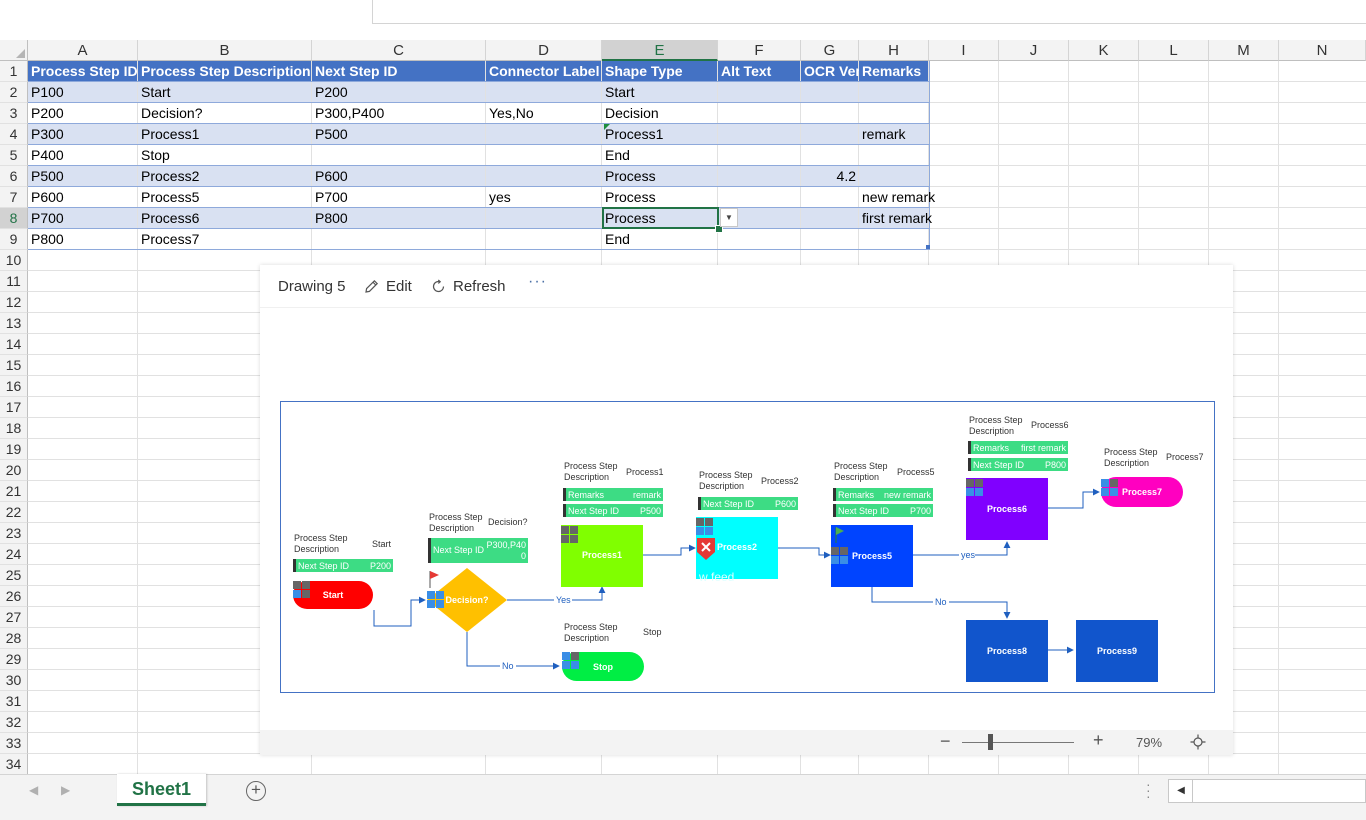 The image size is (1366, 820). What do you see at coordinates (14, 113) in the screenshot?
I see `row-header-3: 3` at bounding box center [14, 113].